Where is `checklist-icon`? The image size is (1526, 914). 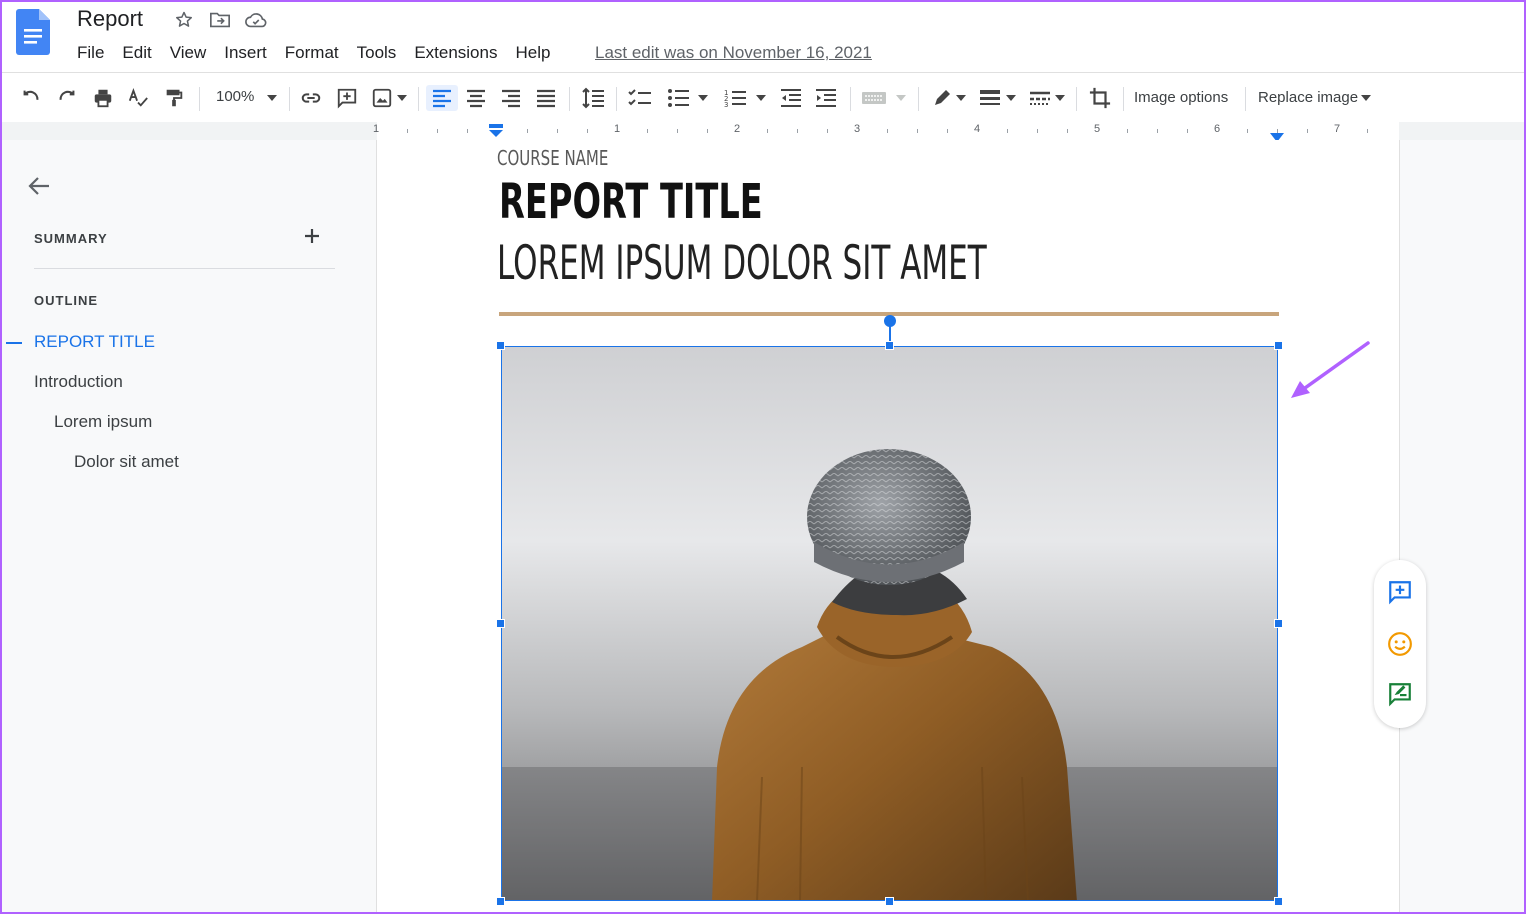
checklist-icon is located at coordinates (640, 98).